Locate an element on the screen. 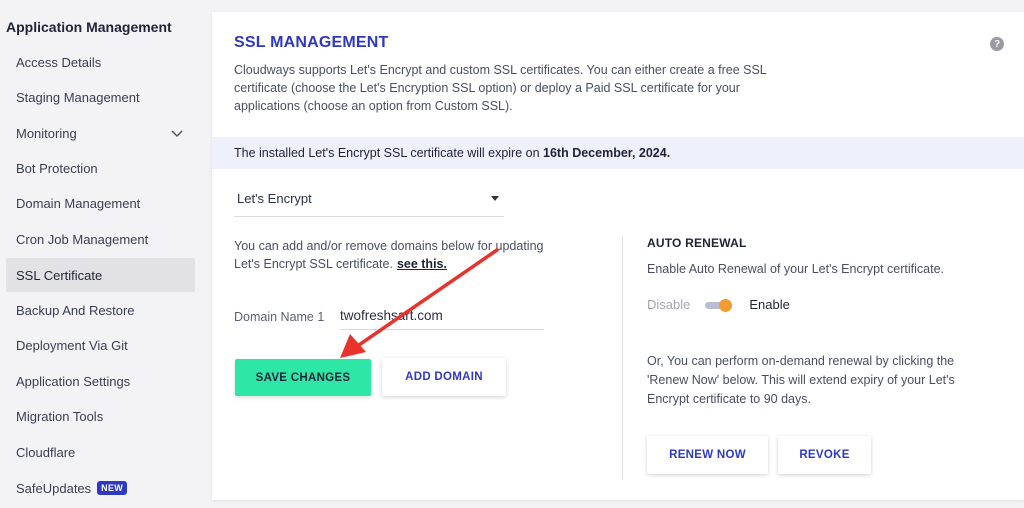 The height and width of the screenshot is (508, 1024). ssl-provider-select: Let's Encrypt is located at coordinates (369, 198).